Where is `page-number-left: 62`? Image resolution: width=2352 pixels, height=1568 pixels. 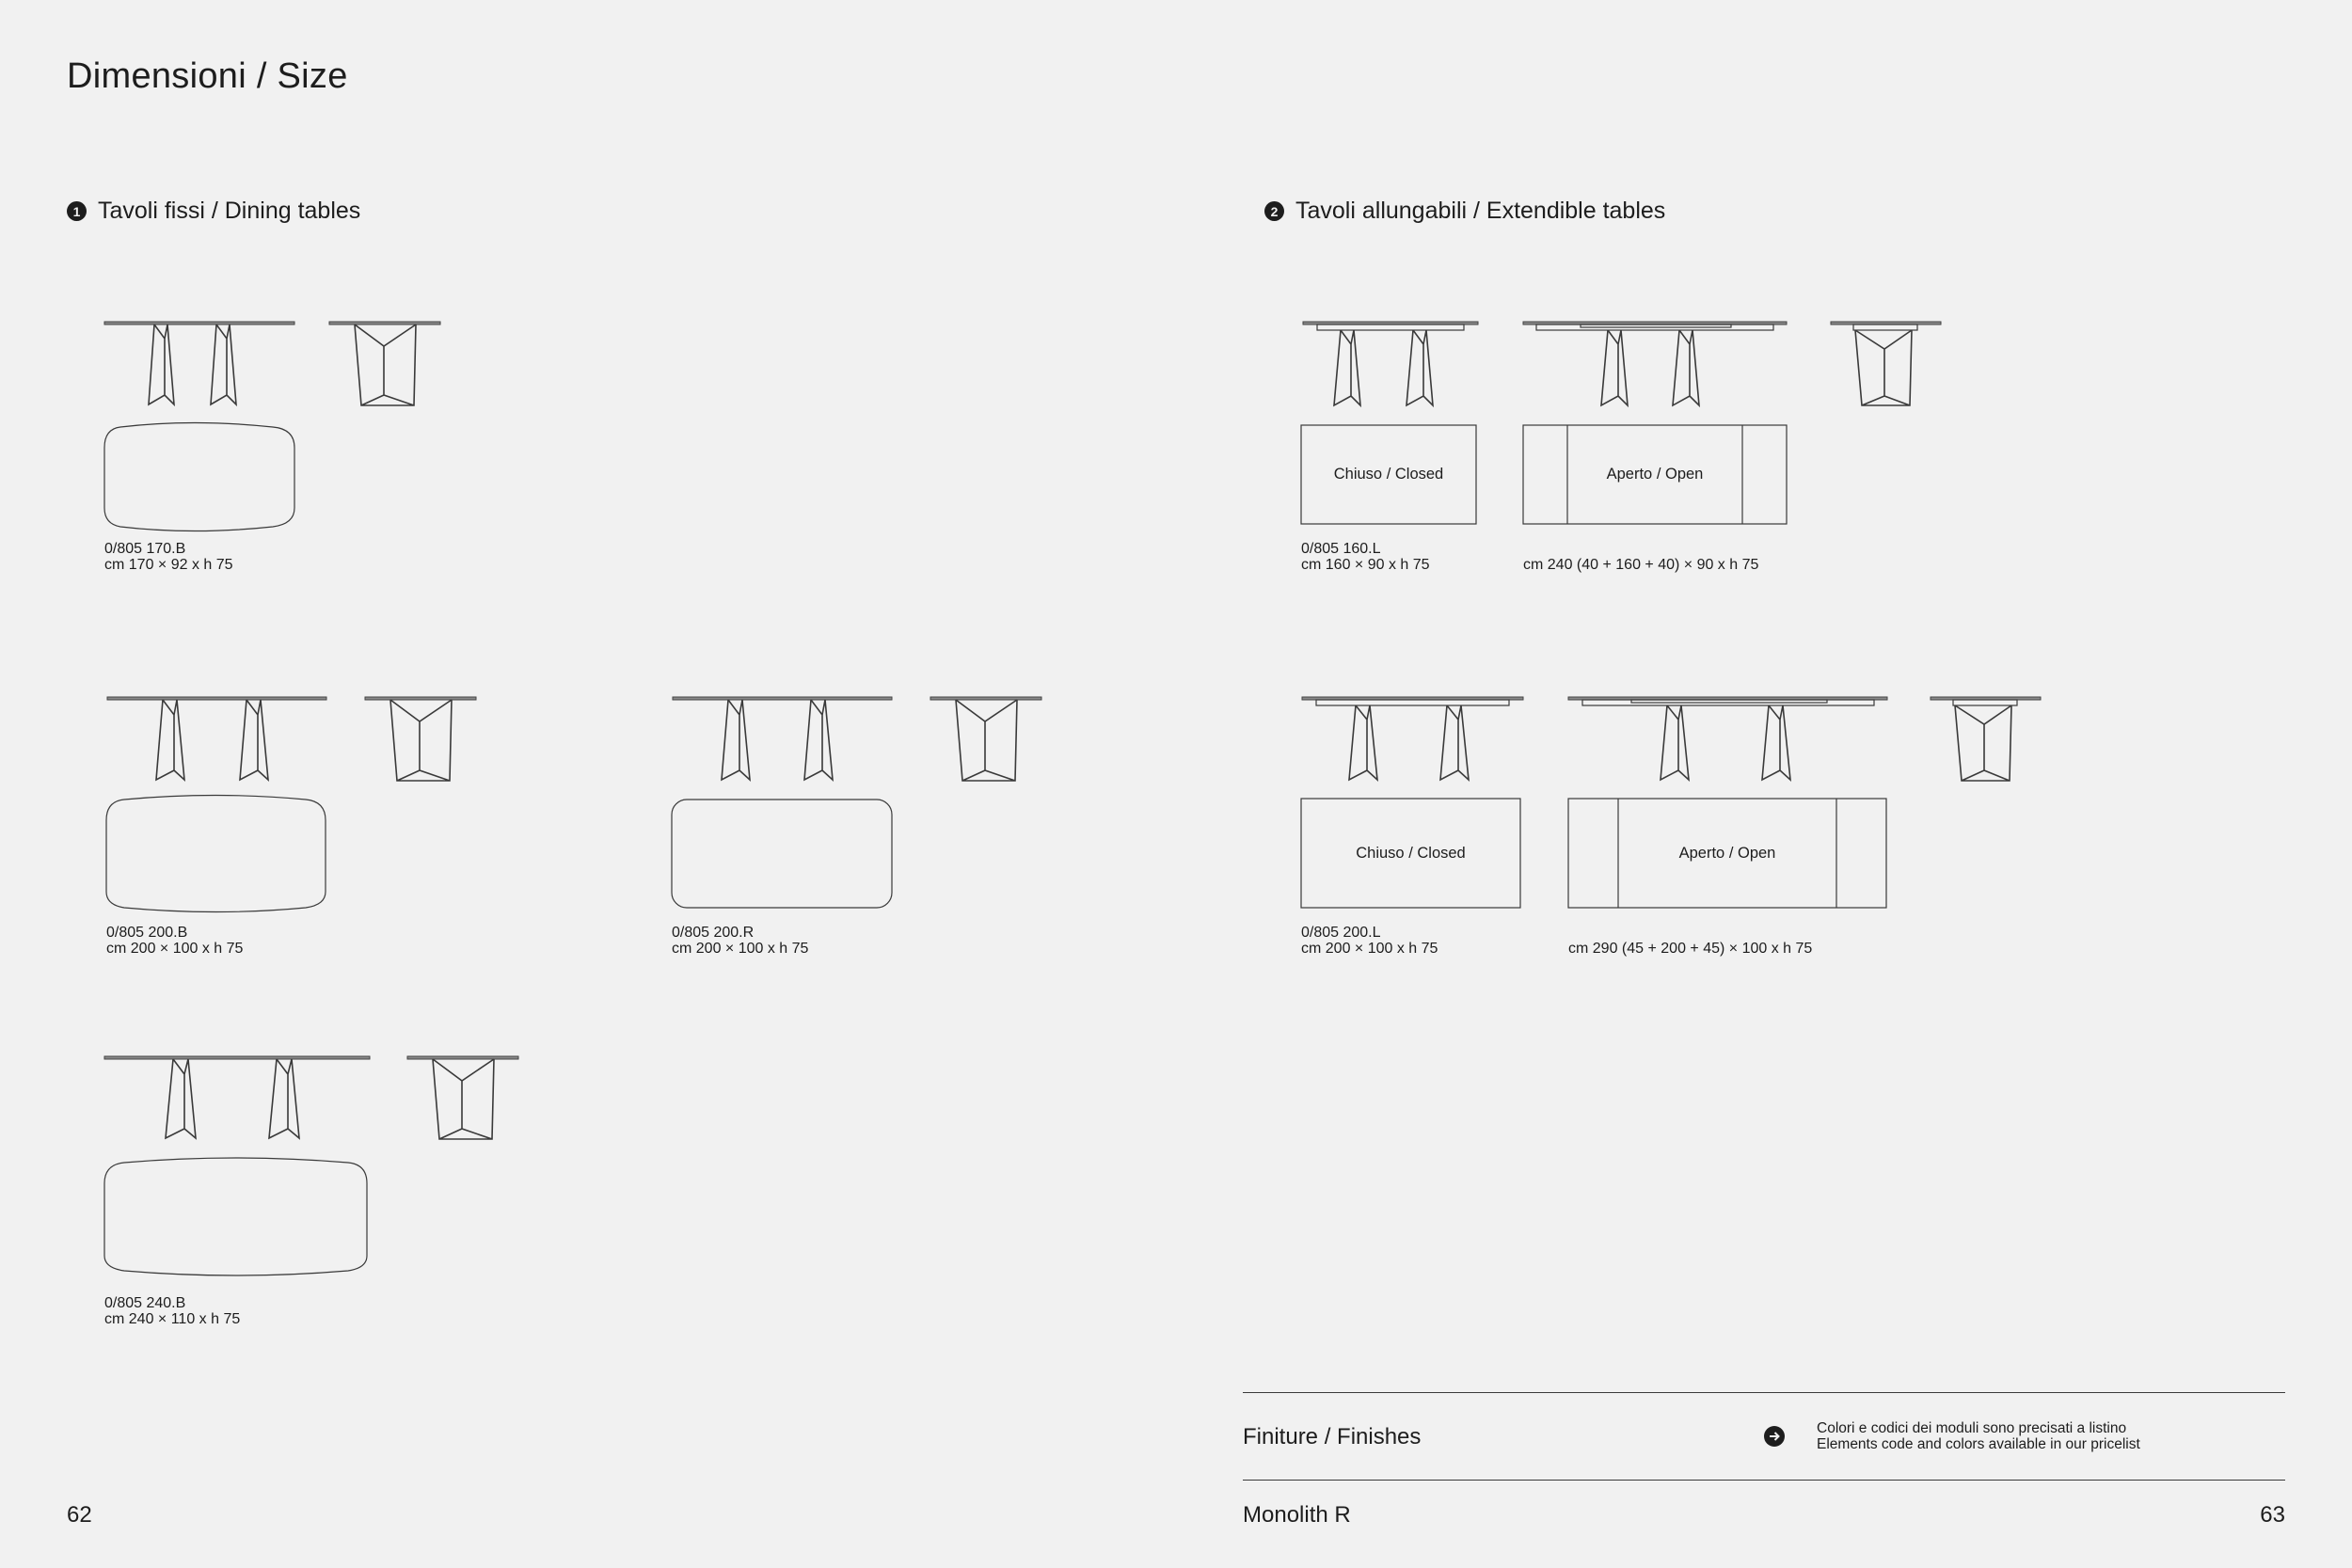 page-number-left: 62 is located at coordinates (79, 1515).